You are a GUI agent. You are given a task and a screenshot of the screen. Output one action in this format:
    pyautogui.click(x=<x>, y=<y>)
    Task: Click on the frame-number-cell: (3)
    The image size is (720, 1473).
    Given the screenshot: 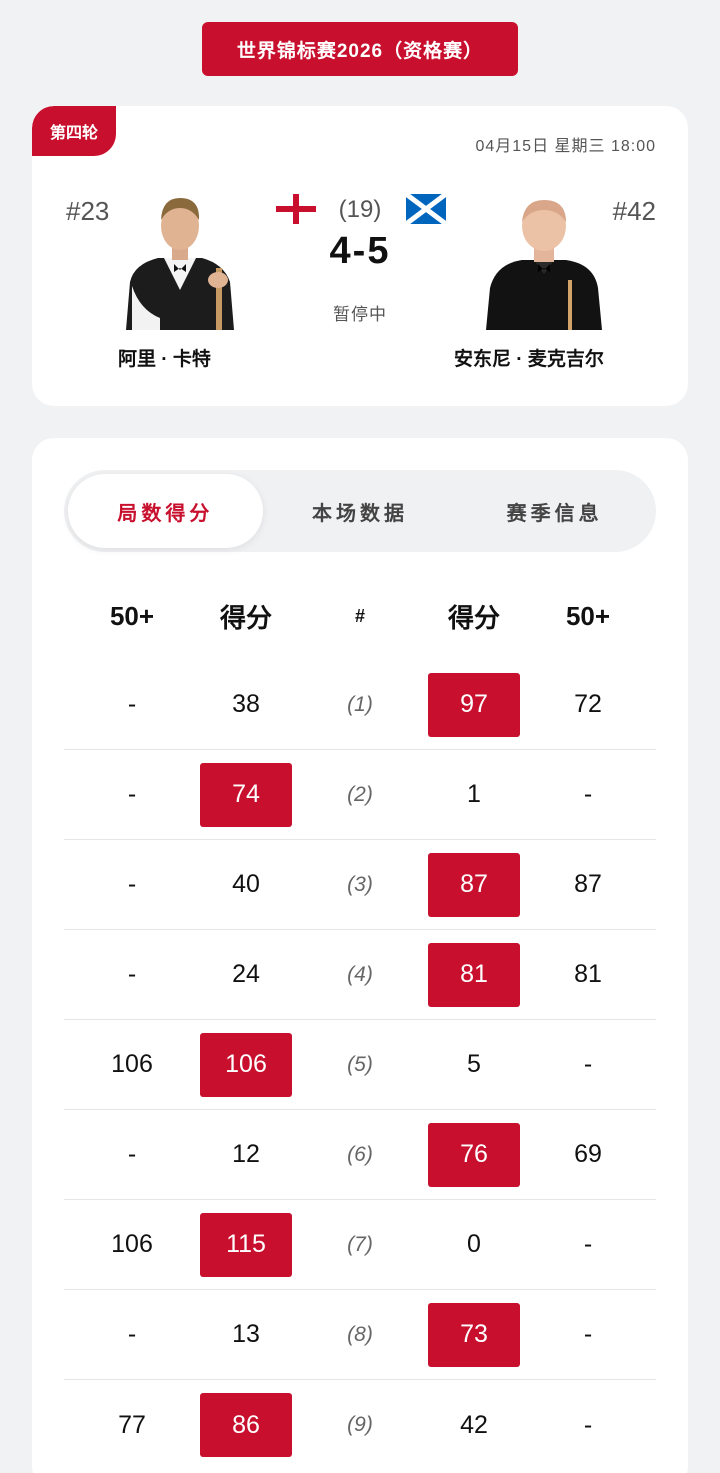 What is the action you would take?
    pyautogui.click(x=360, y=885)
    